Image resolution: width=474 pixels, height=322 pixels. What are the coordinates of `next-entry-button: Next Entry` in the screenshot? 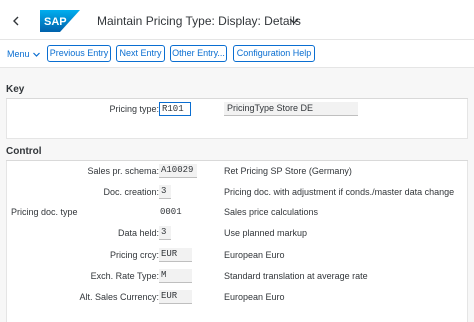 It's located at (140, 53).